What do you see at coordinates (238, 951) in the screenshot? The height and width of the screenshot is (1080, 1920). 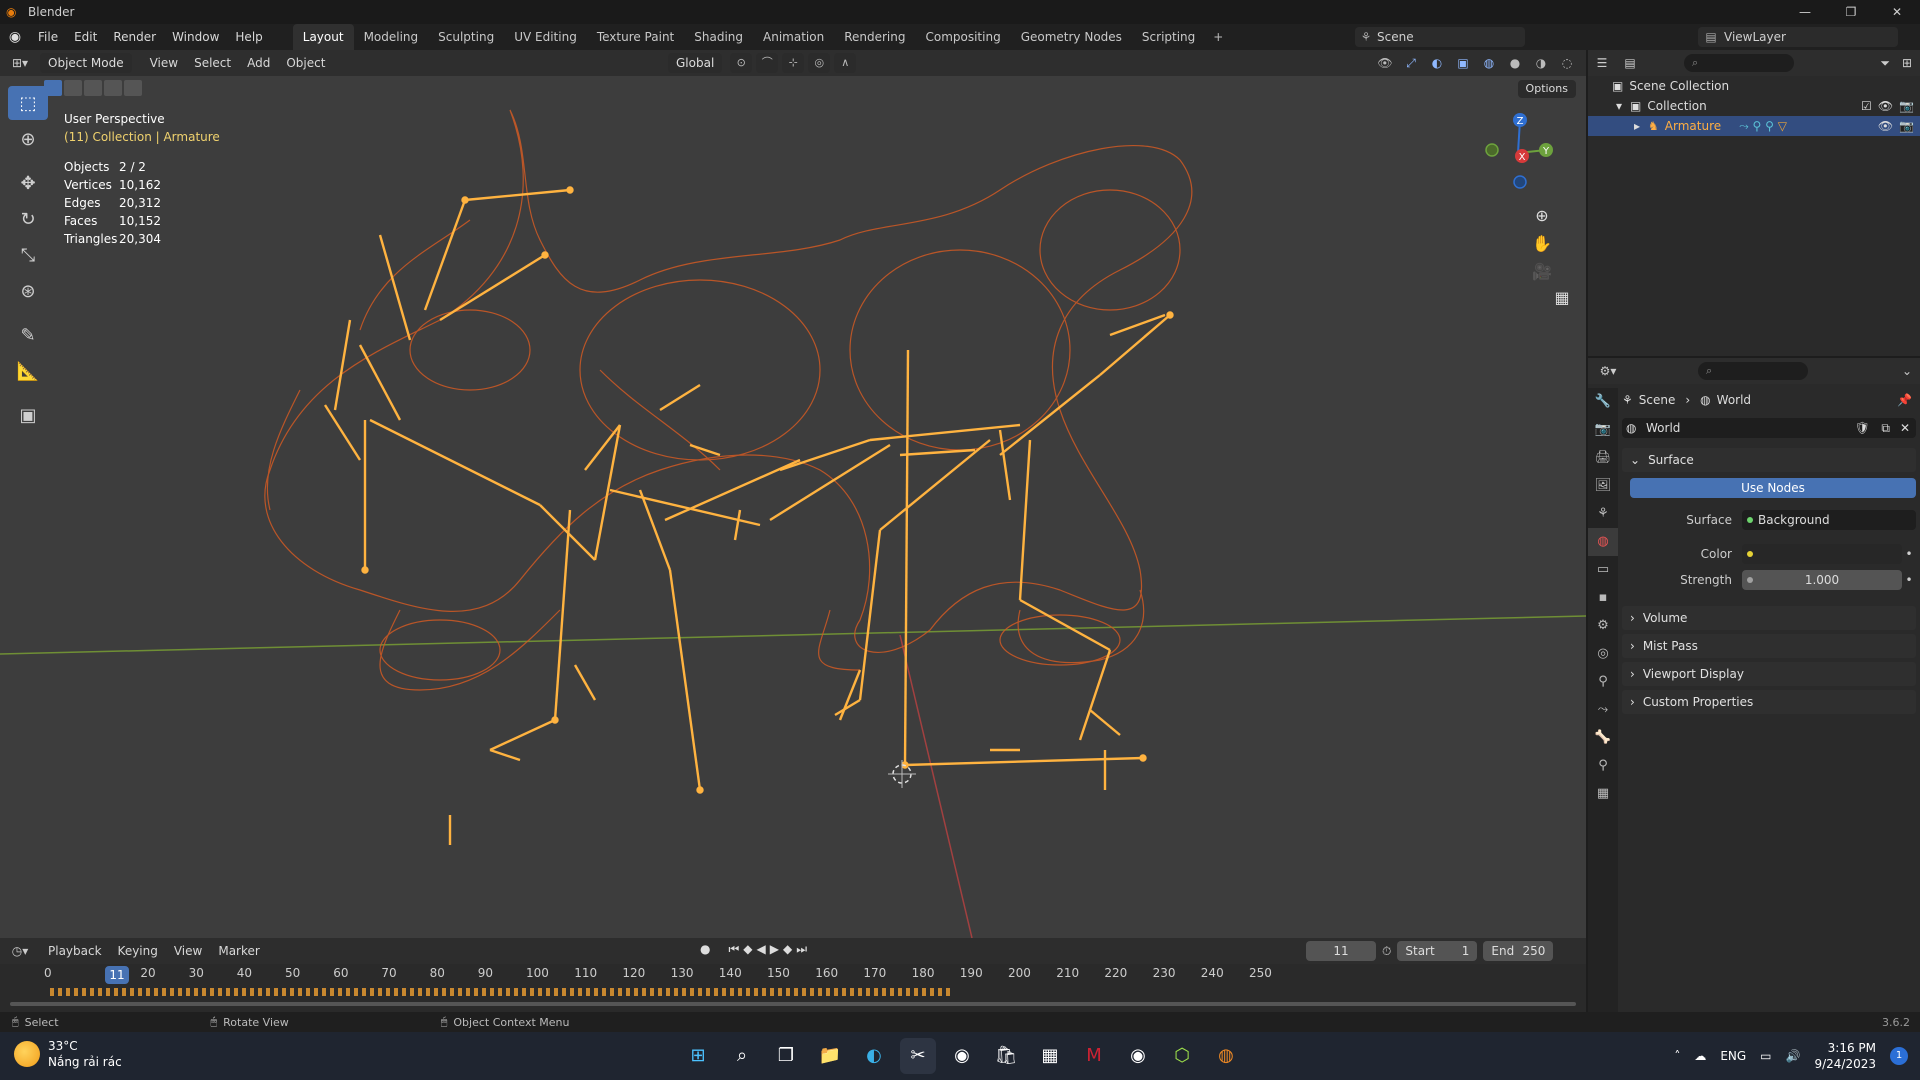 I see `timeline-menu-marker: Marker` at bounding box center [238, 951].